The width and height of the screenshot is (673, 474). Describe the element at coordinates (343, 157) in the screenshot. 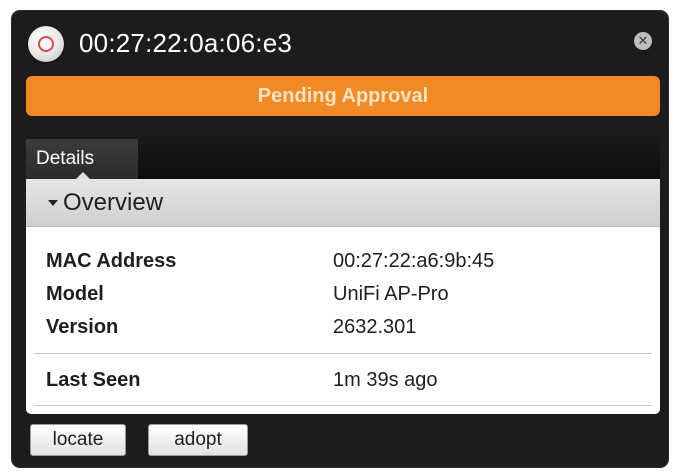

I see `tab-bar: Details` at that location.